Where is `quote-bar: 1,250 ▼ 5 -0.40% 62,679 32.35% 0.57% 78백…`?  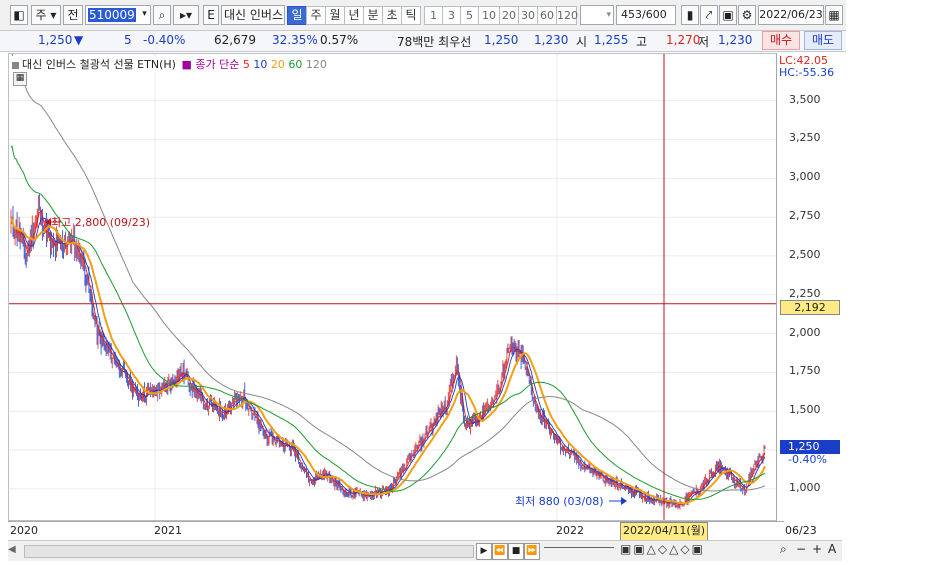 quote-bar: 1,250 ▼ 5 -0.40% 62,679 32.35% 0.57% 78백… is located at coordinates (423, 41).